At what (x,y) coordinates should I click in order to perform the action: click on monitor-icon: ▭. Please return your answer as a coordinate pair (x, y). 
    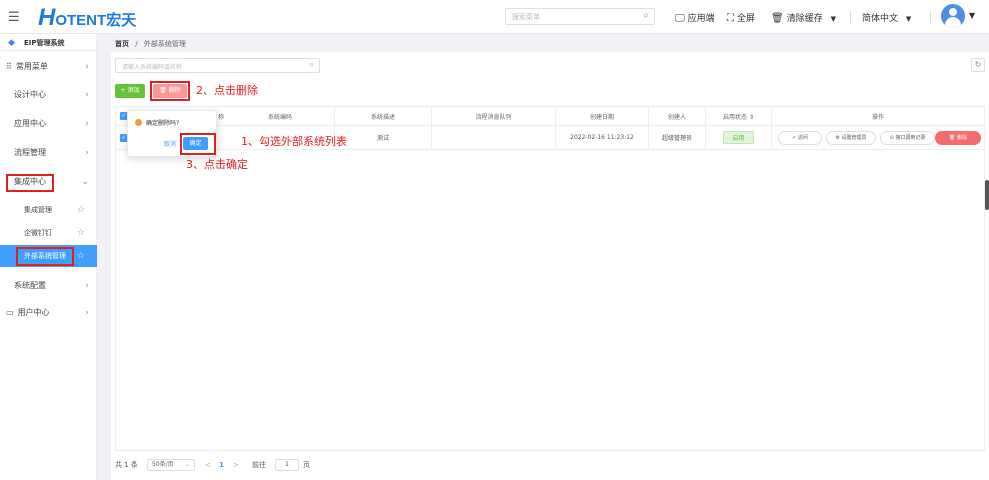
    Looking at the image, I should click on (10, 312).